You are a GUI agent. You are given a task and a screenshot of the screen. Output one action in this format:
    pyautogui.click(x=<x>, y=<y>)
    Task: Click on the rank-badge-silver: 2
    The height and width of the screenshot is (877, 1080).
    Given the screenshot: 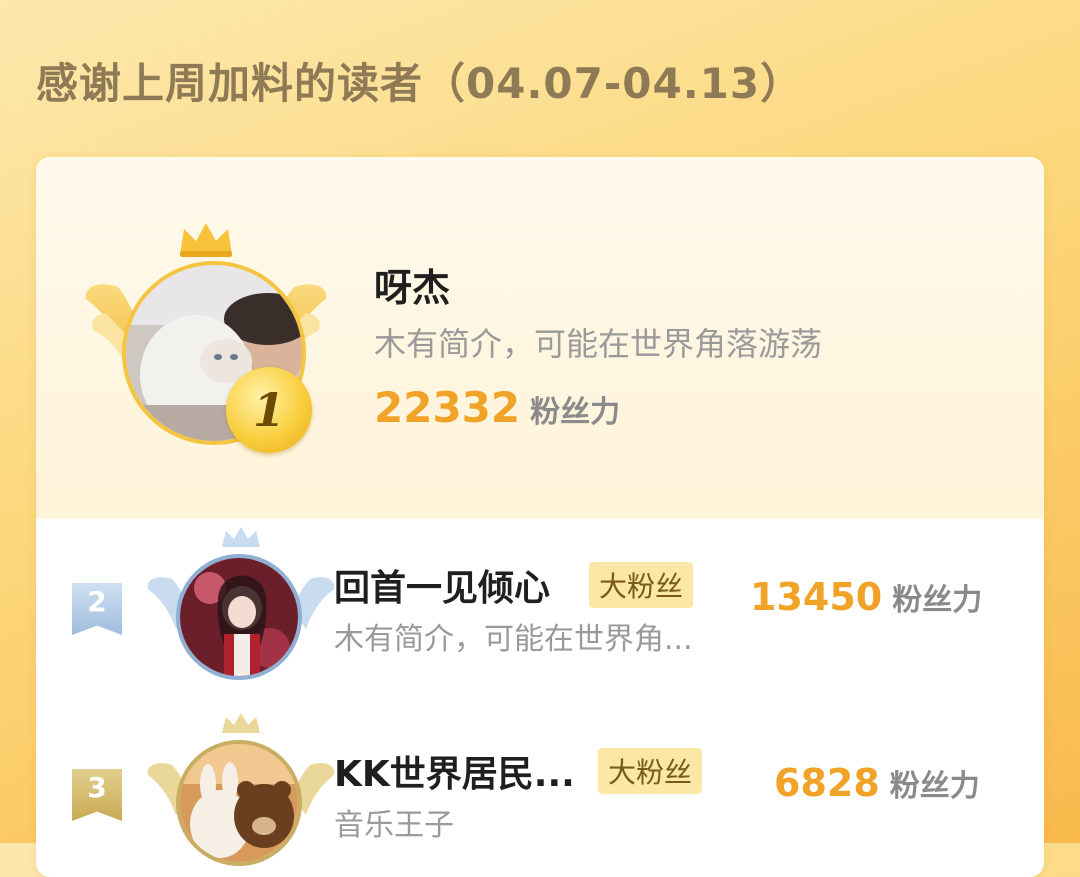 What is the action you would take?
    pyautogui.click(x=97, y=609)
    